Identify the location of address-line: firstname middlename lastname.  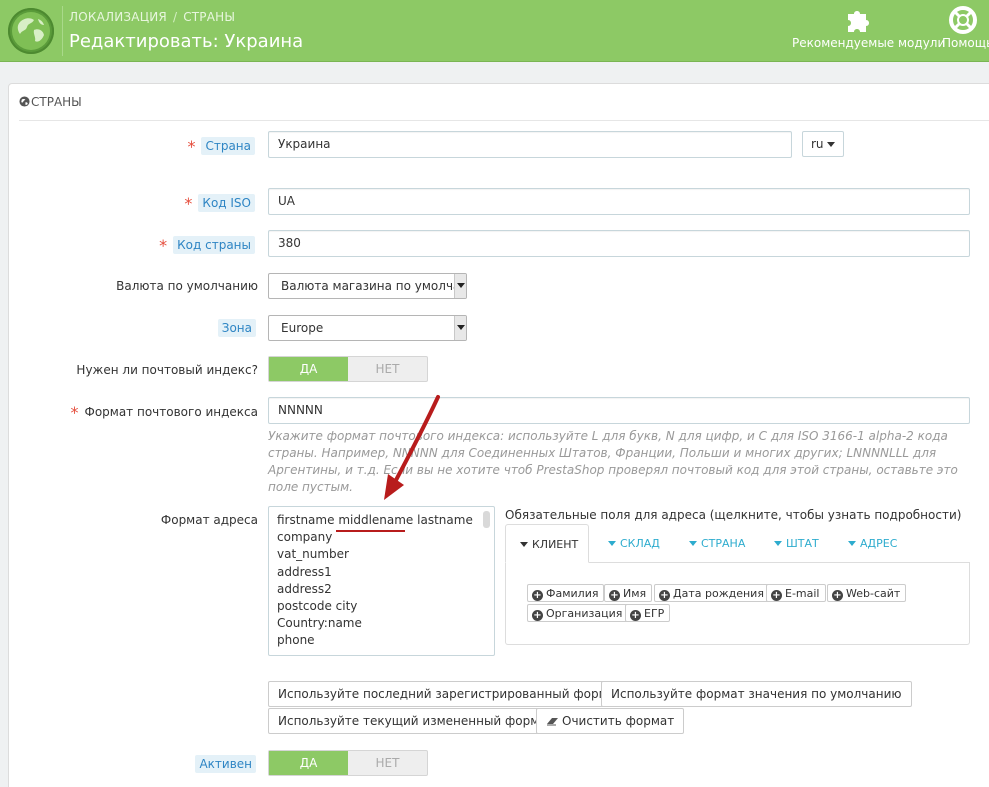
(381, 521).